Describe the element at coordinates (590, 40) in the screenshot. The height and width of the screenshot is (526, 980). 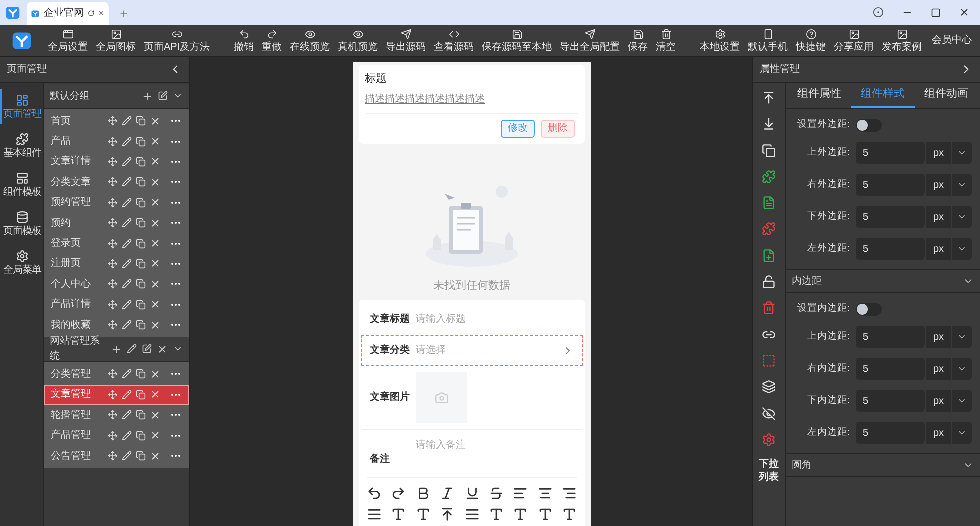
I see `toolbar-button: 导出全局配置` at that location.